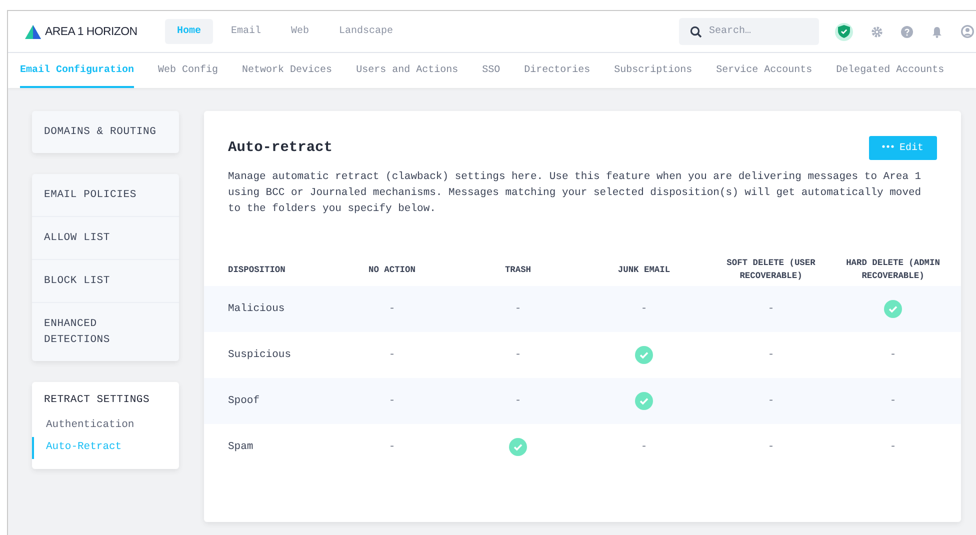 The width and height of the screenshot is (976, 535). What do you see at coordinates (91, 32) in the screenshot?
I see `brand-name: AREA 1 HORIZON` at bounding box center [91, 32].